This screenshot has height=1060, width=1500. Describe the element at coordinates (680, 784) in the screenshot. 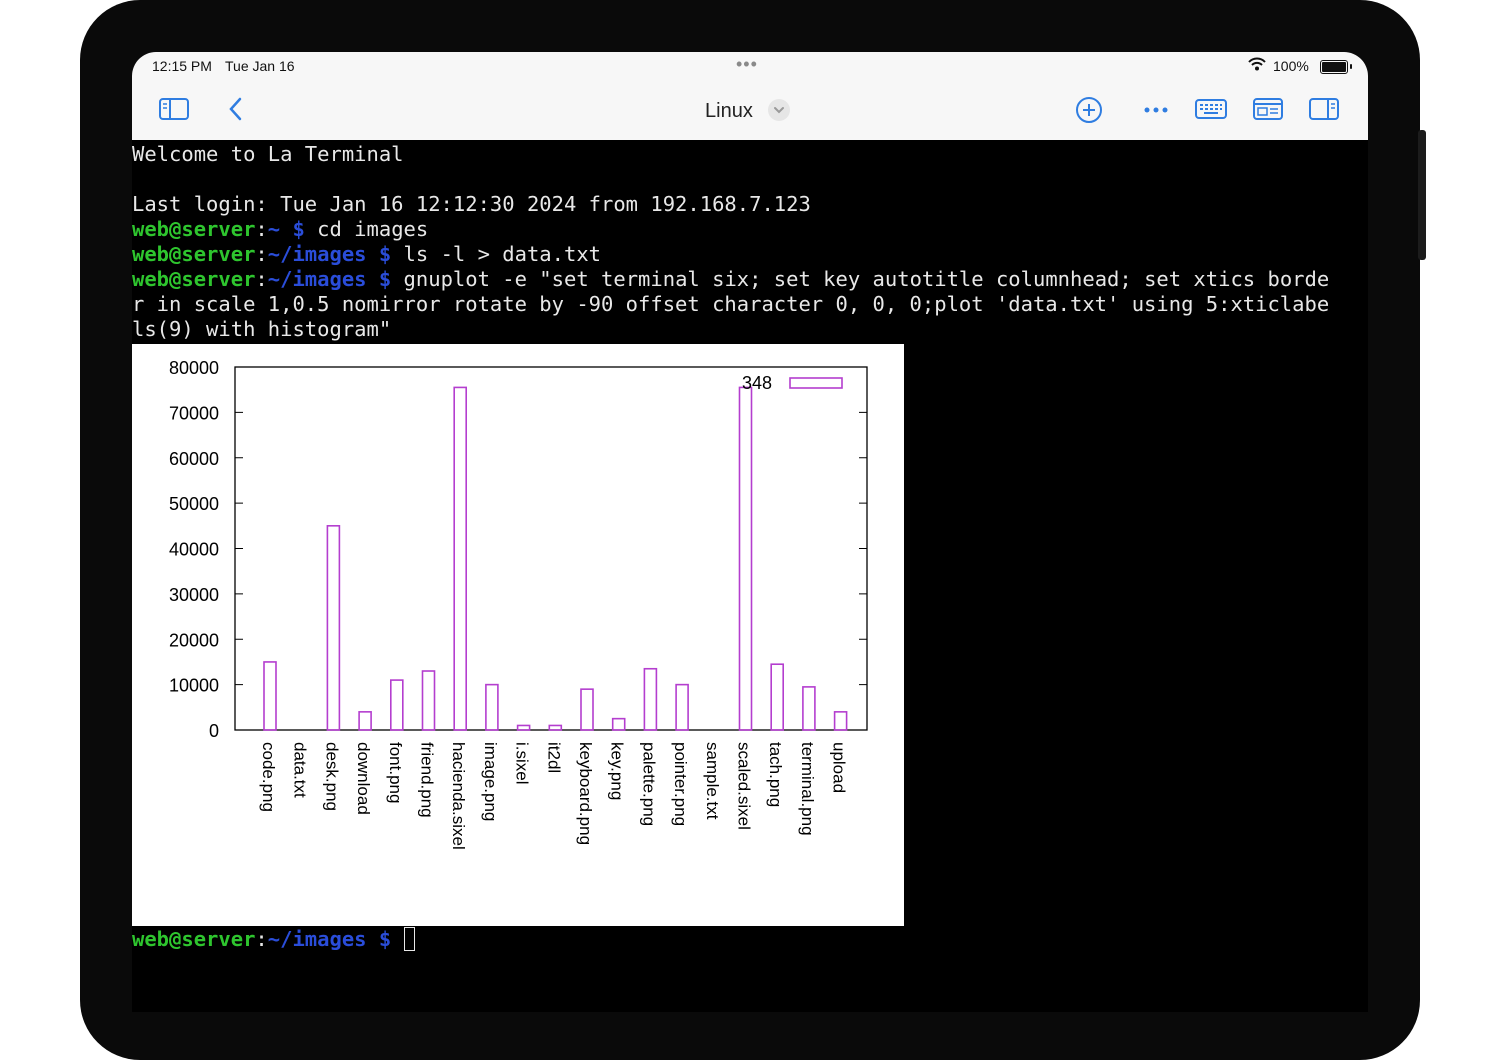

I see `x-tick-label: pointer.png` at that location.